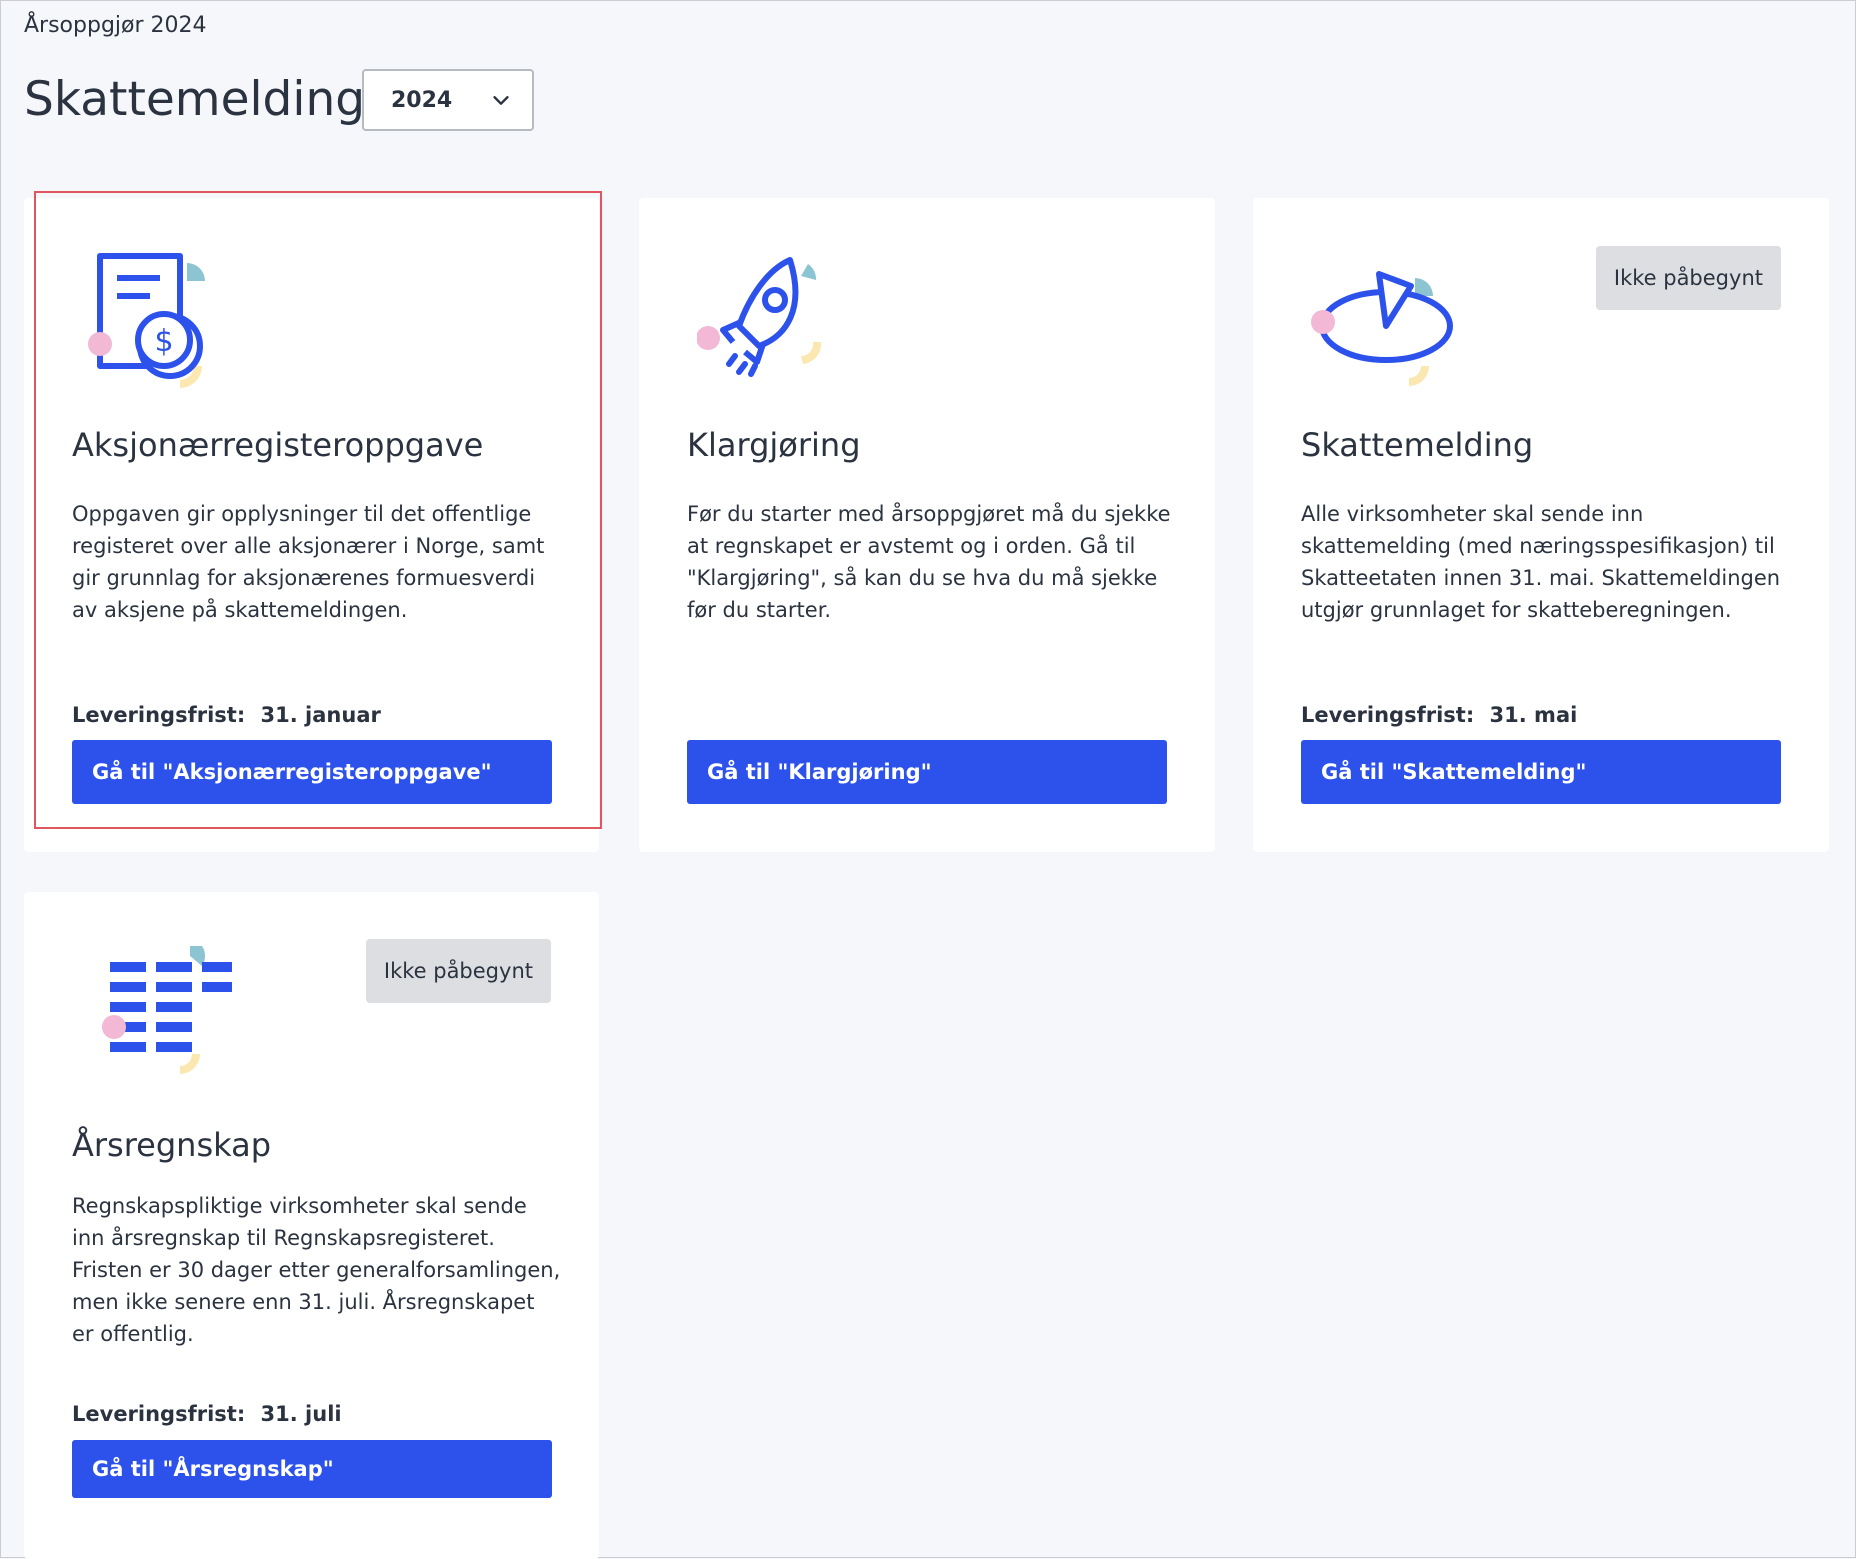  What do you see at coordinates (422, 100) in the screenshot?
I see `year-select-value: 2024` at bounding box center [422, 100].